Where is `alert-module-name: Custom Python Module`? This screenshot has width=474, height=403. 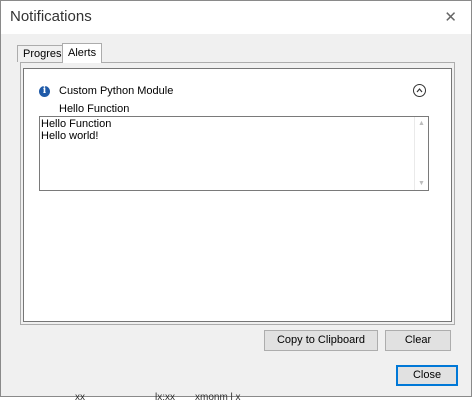 alert-module-name: Custom Python Module is located at coordinates (116, 91).